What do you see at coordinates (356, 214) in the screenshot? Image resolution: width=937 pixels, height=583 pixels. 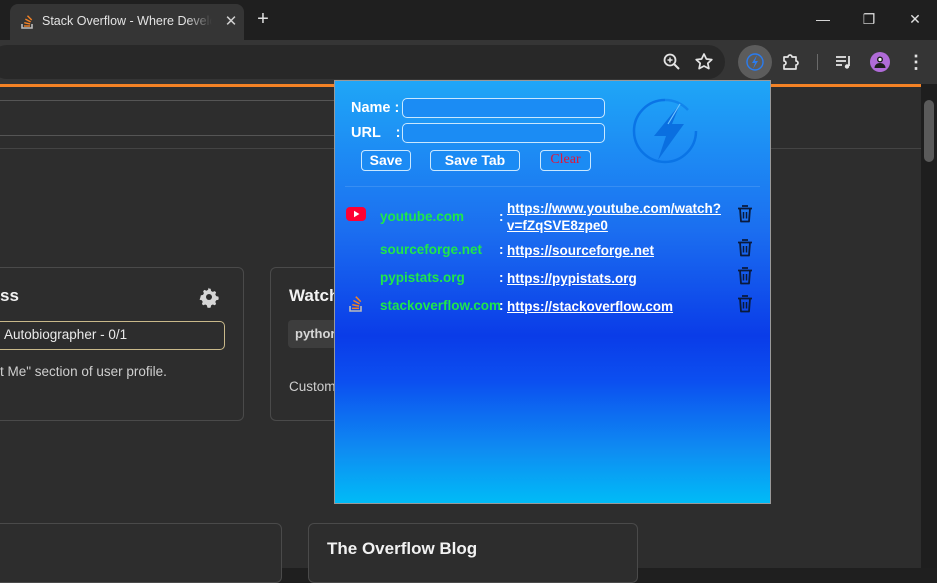 I see `youtube-icon` at bounding box center [356, 214].